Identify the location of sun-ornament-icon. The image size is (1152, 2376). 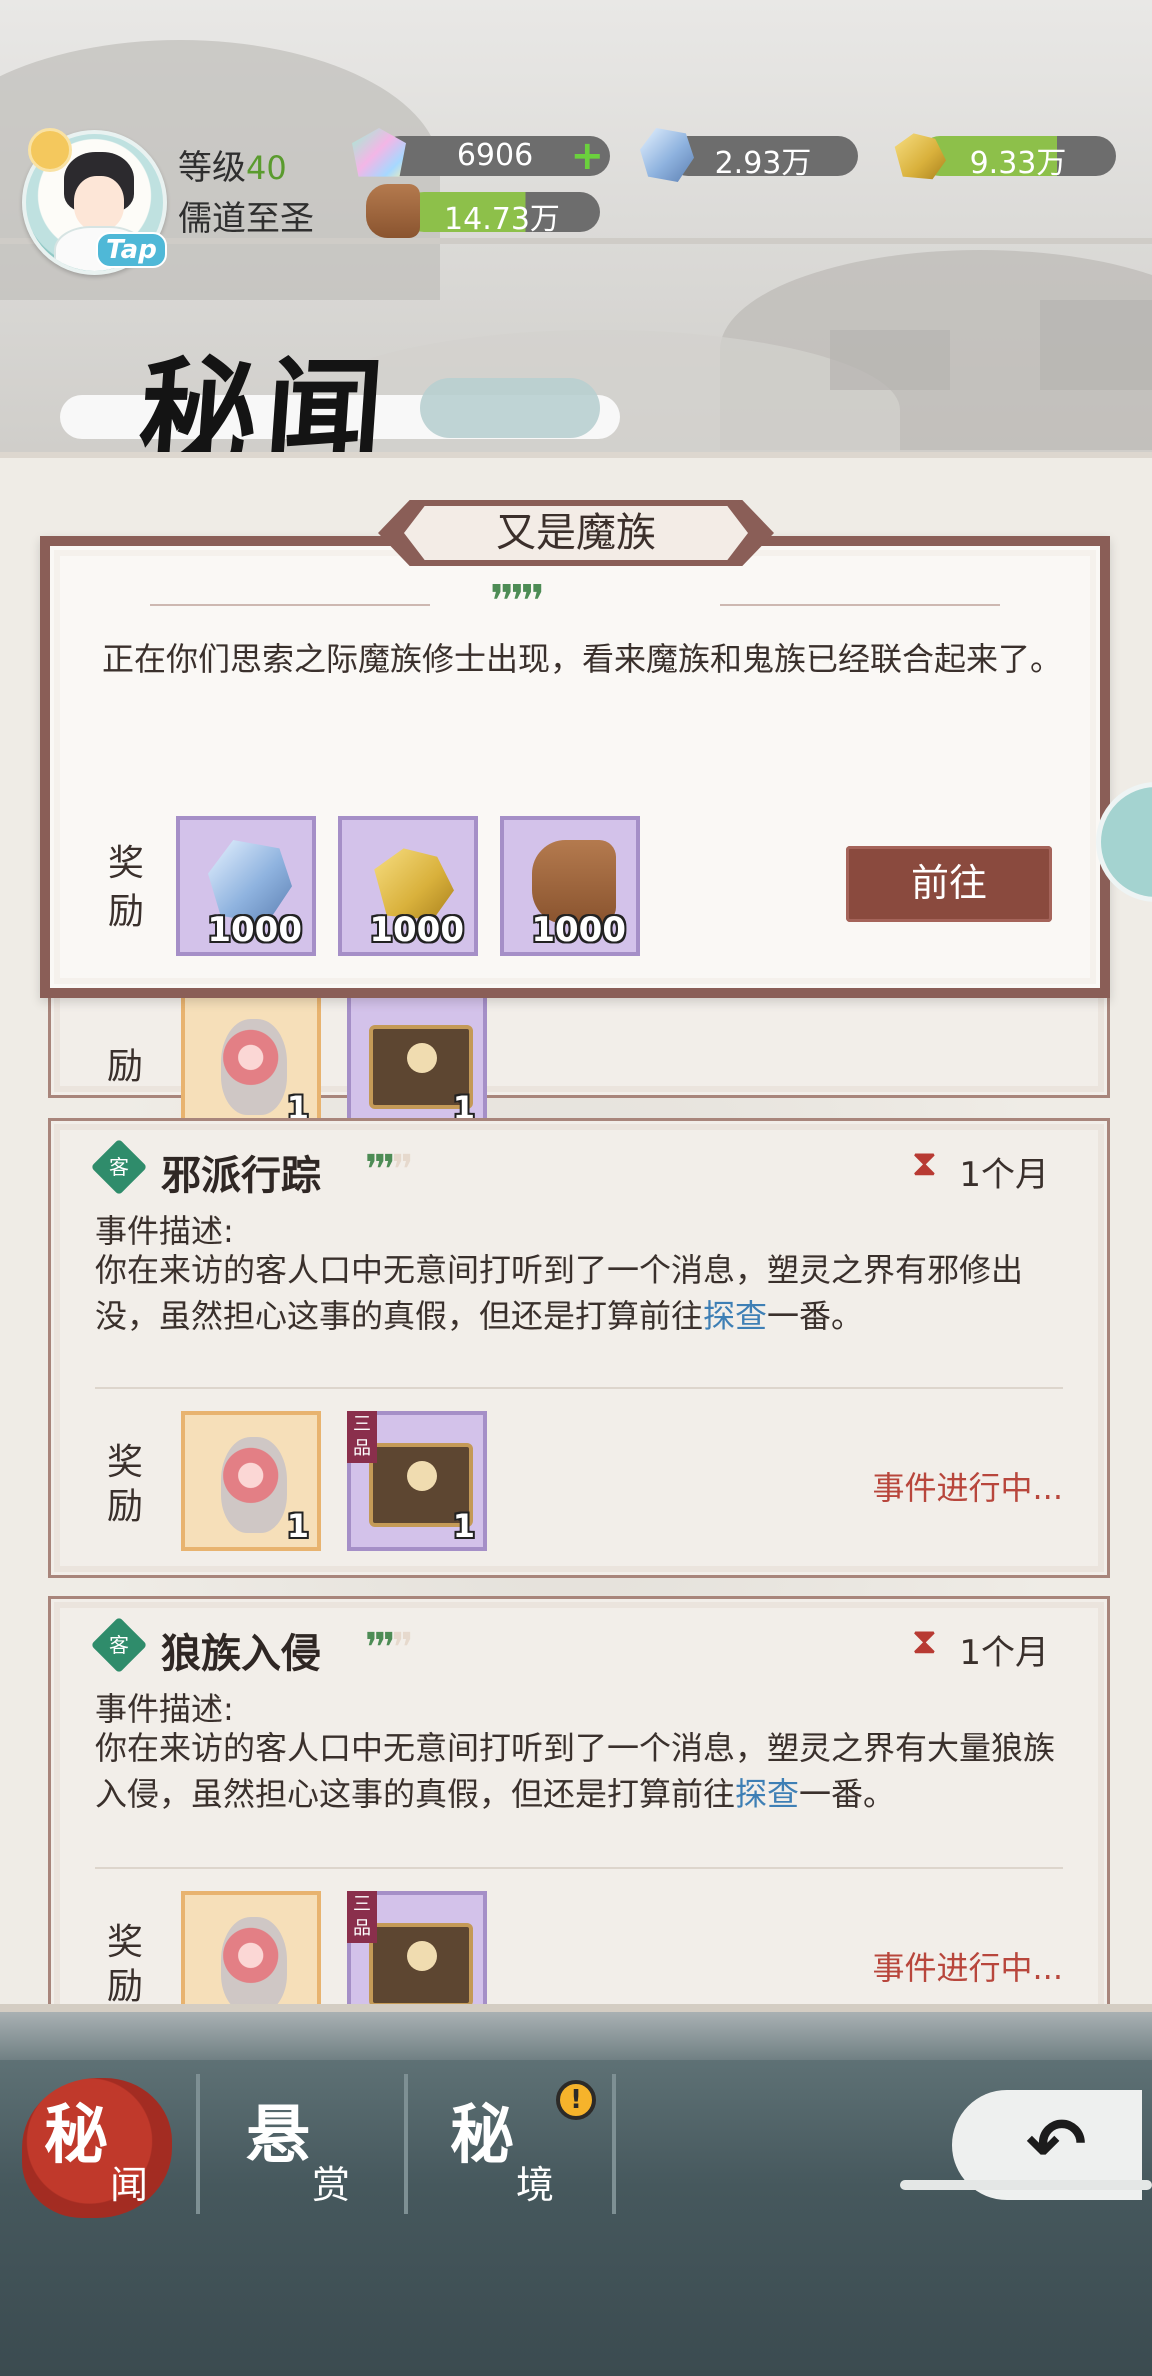
(50, 150).